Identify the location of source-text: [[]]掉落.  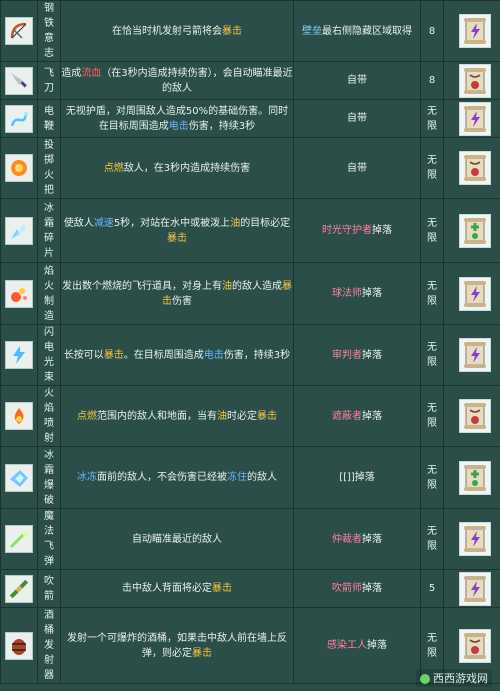
(357, 477).